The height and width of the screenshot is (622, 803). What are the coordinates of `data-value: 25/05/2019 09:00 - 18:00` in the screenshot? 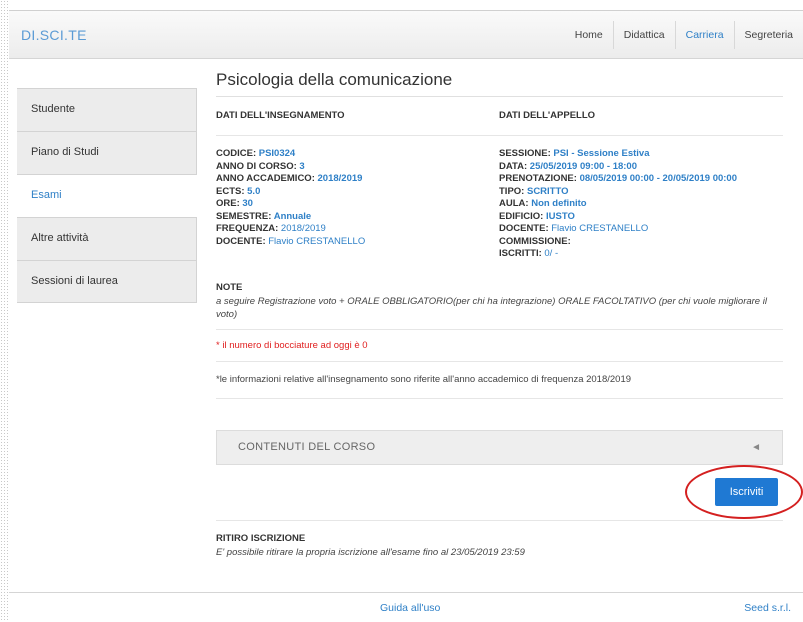 It's located at (583, 166).